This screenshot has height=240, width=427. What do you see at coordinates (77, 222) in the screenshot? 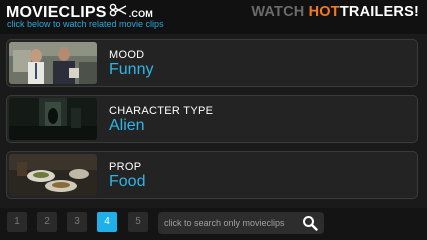
I see `page-button-3: 3` at bounding box center [77, 222].